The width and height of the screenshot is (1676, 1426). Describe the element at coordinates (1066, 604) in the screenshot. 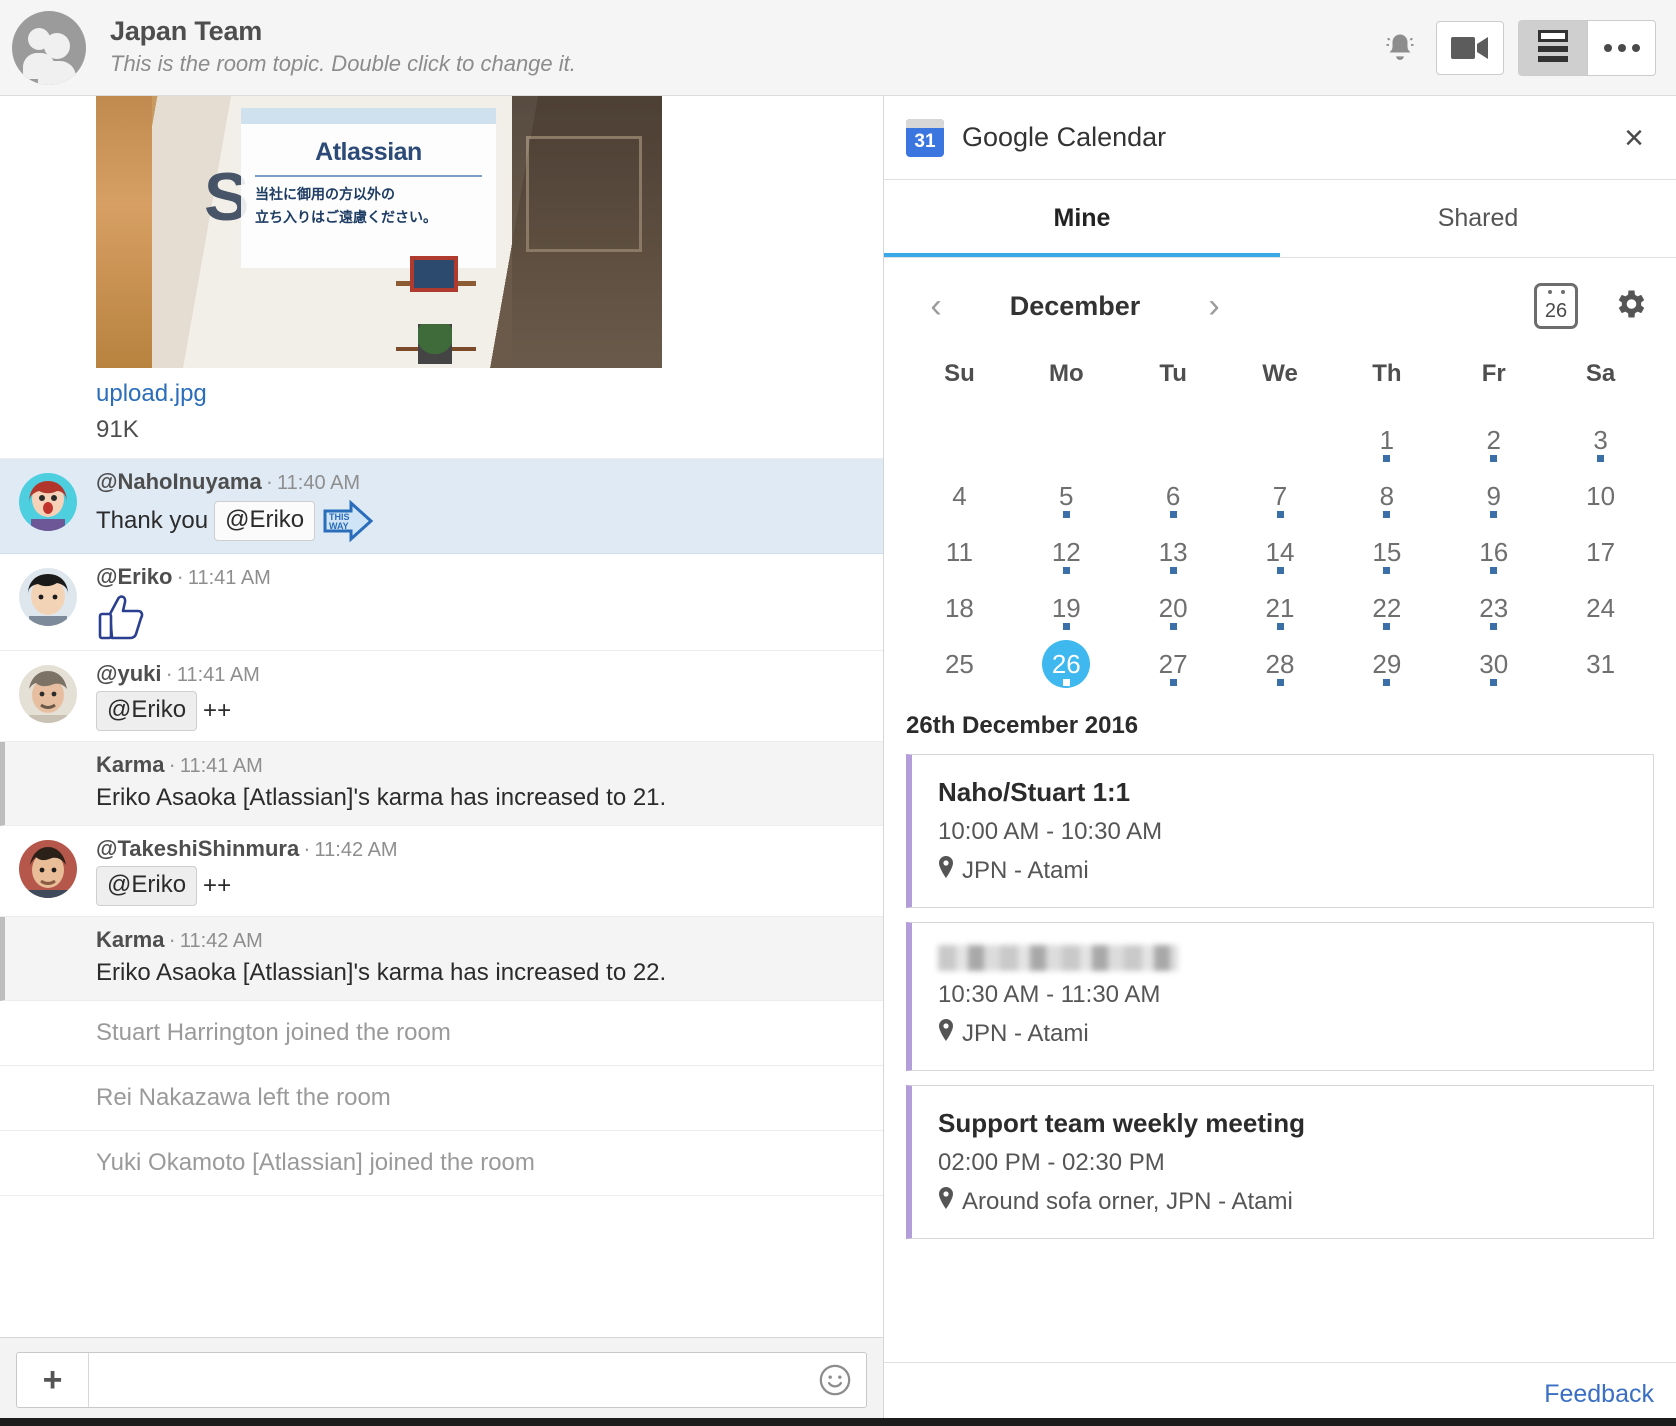

I see `calendar-day-19: 19` at that location.